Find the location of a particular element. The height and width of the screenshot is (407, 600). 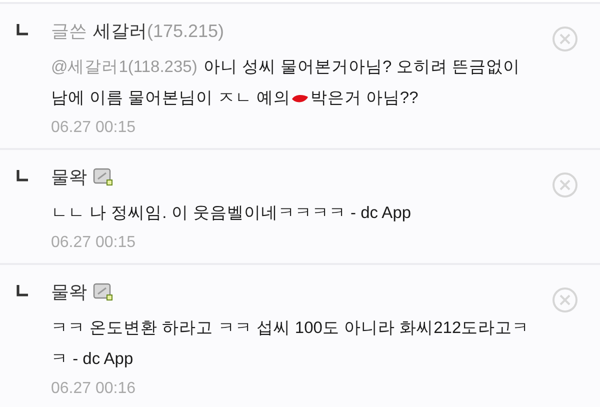

mention: @세갈러1(118.235) is located at coordinates (124, 67).